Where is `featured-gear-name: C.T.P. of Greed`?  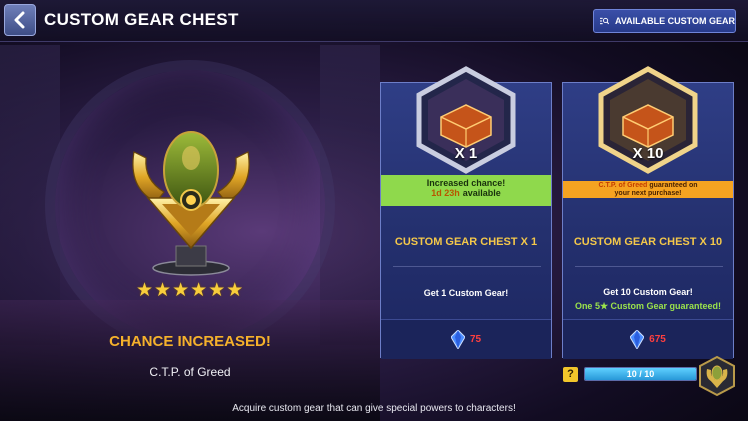 featured-gear-name: C.T.P. of Greed is located at coordinates (190, 372).